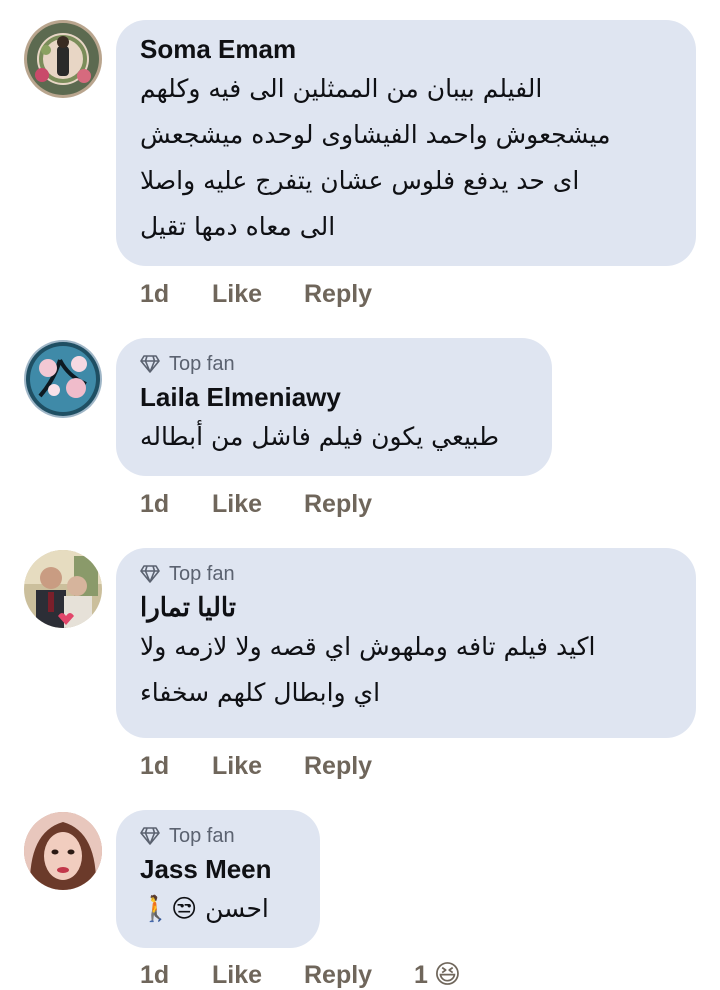 The height and width of the screenshot is (990, 720). What do you see at coordinates (341, 88) in the screenshot?
I see `comment-text-line: الفيلم بيبان من الممثلين الى فيه وكلهم` at bounding box center [341, 88].